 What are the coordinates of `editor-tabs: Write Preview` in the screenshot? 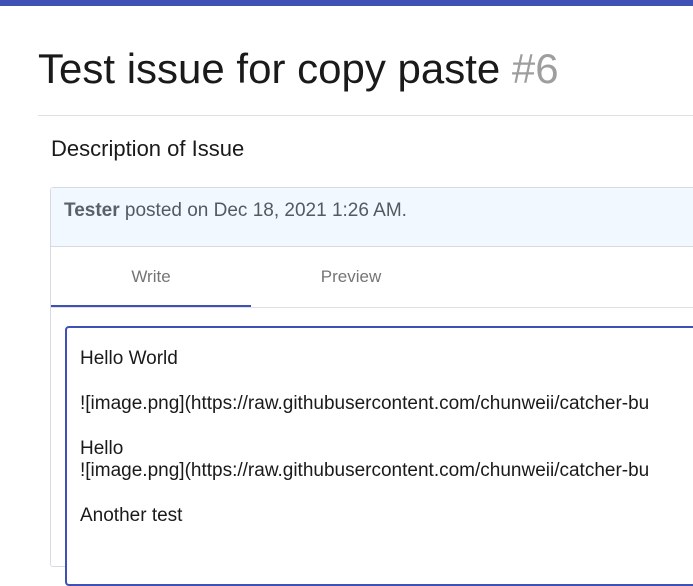 It's located at (372, 277).